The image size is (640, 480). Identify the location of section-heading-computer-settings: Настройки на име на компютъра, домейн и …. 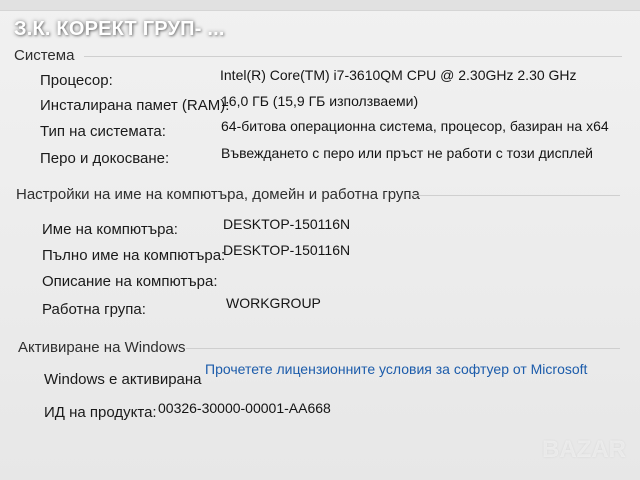
(218, 194).